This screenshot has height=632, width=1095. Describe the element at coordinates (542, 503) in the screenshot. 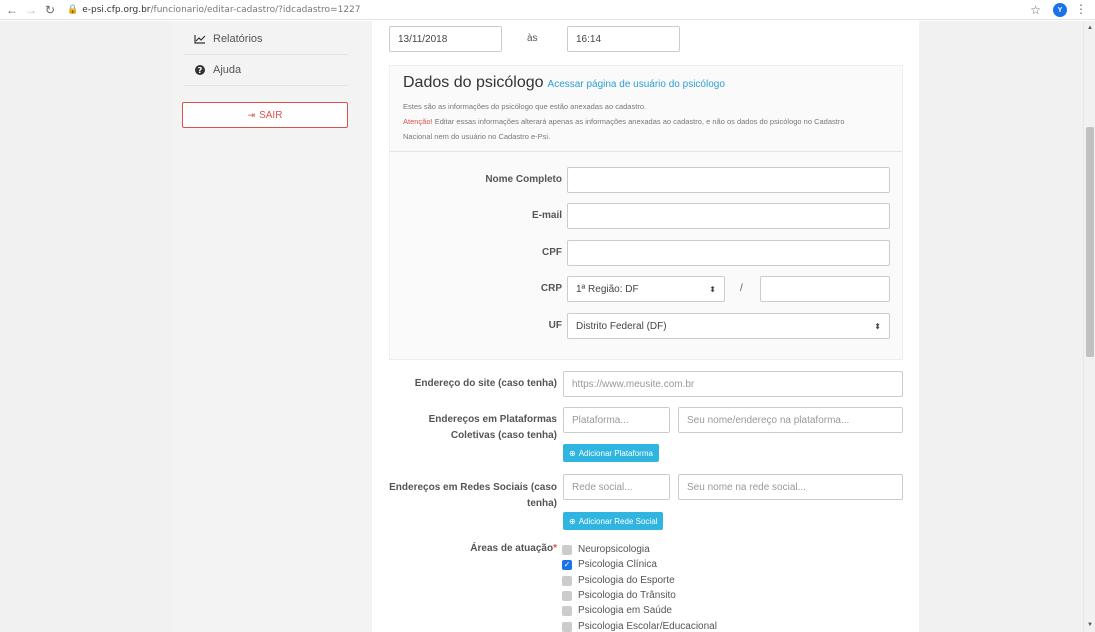

I see `redes-label-line2: tenha)` at that location.